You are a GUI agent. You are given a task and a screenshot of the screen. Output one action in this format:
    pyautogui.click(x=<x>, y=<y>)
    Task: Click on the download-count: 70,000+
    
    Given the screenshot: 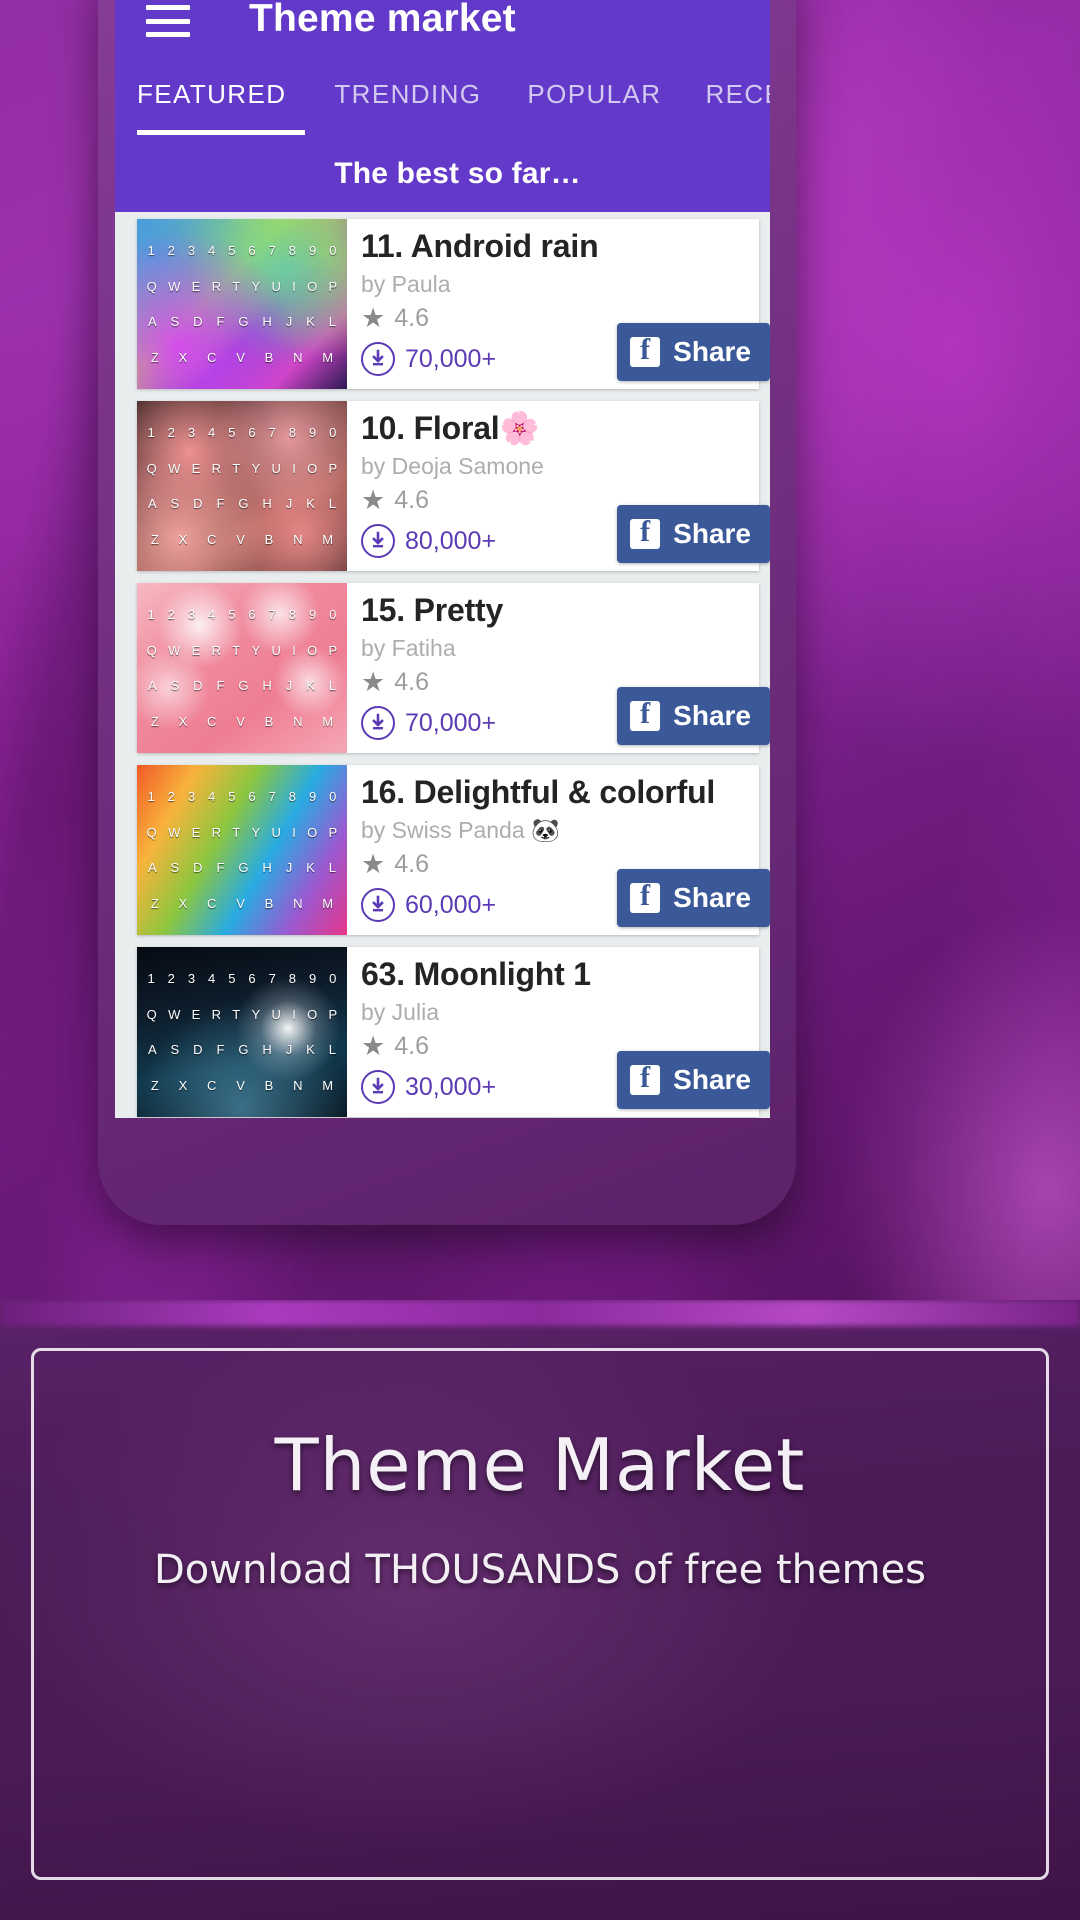 What is the action you would take?
    pyautogui.click(x=451, y=722)
    